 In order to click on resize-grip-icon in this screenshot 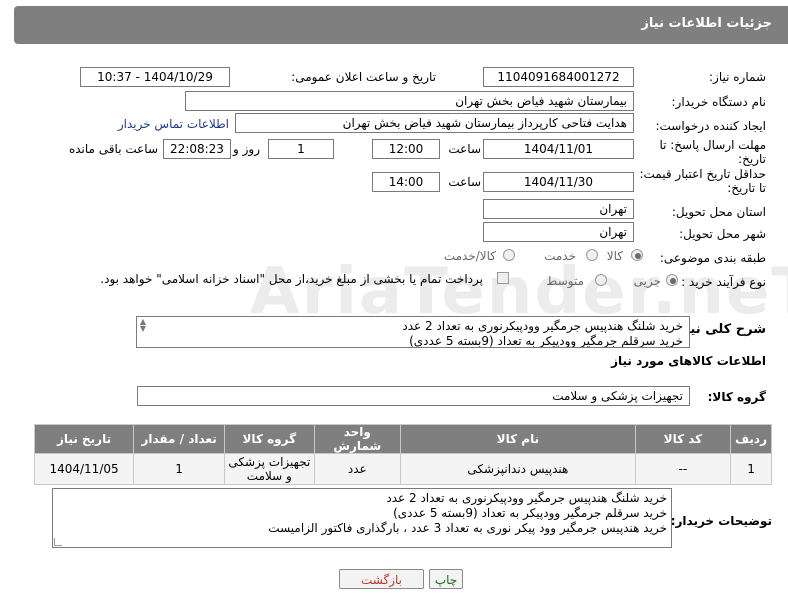, I will do `click(58, 542)`.